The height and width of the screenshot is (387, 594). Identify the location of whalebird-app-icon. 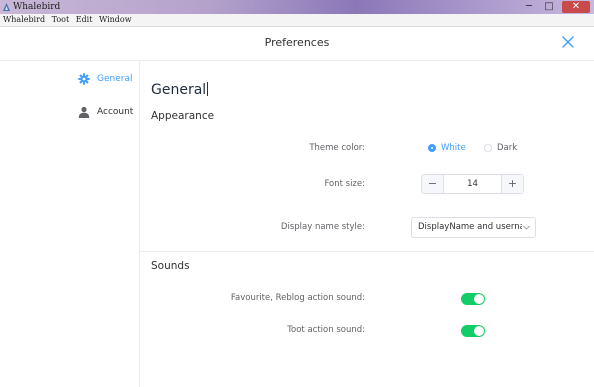
(6, 7).